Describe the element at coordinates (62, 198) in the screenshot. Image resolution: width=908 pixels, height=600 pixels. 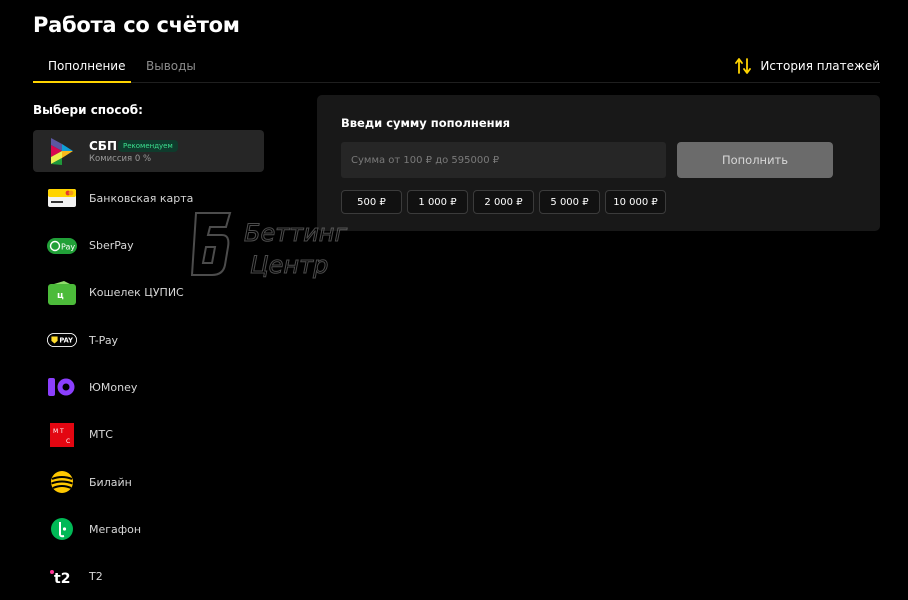
I see `bank-card-icon` at that location.